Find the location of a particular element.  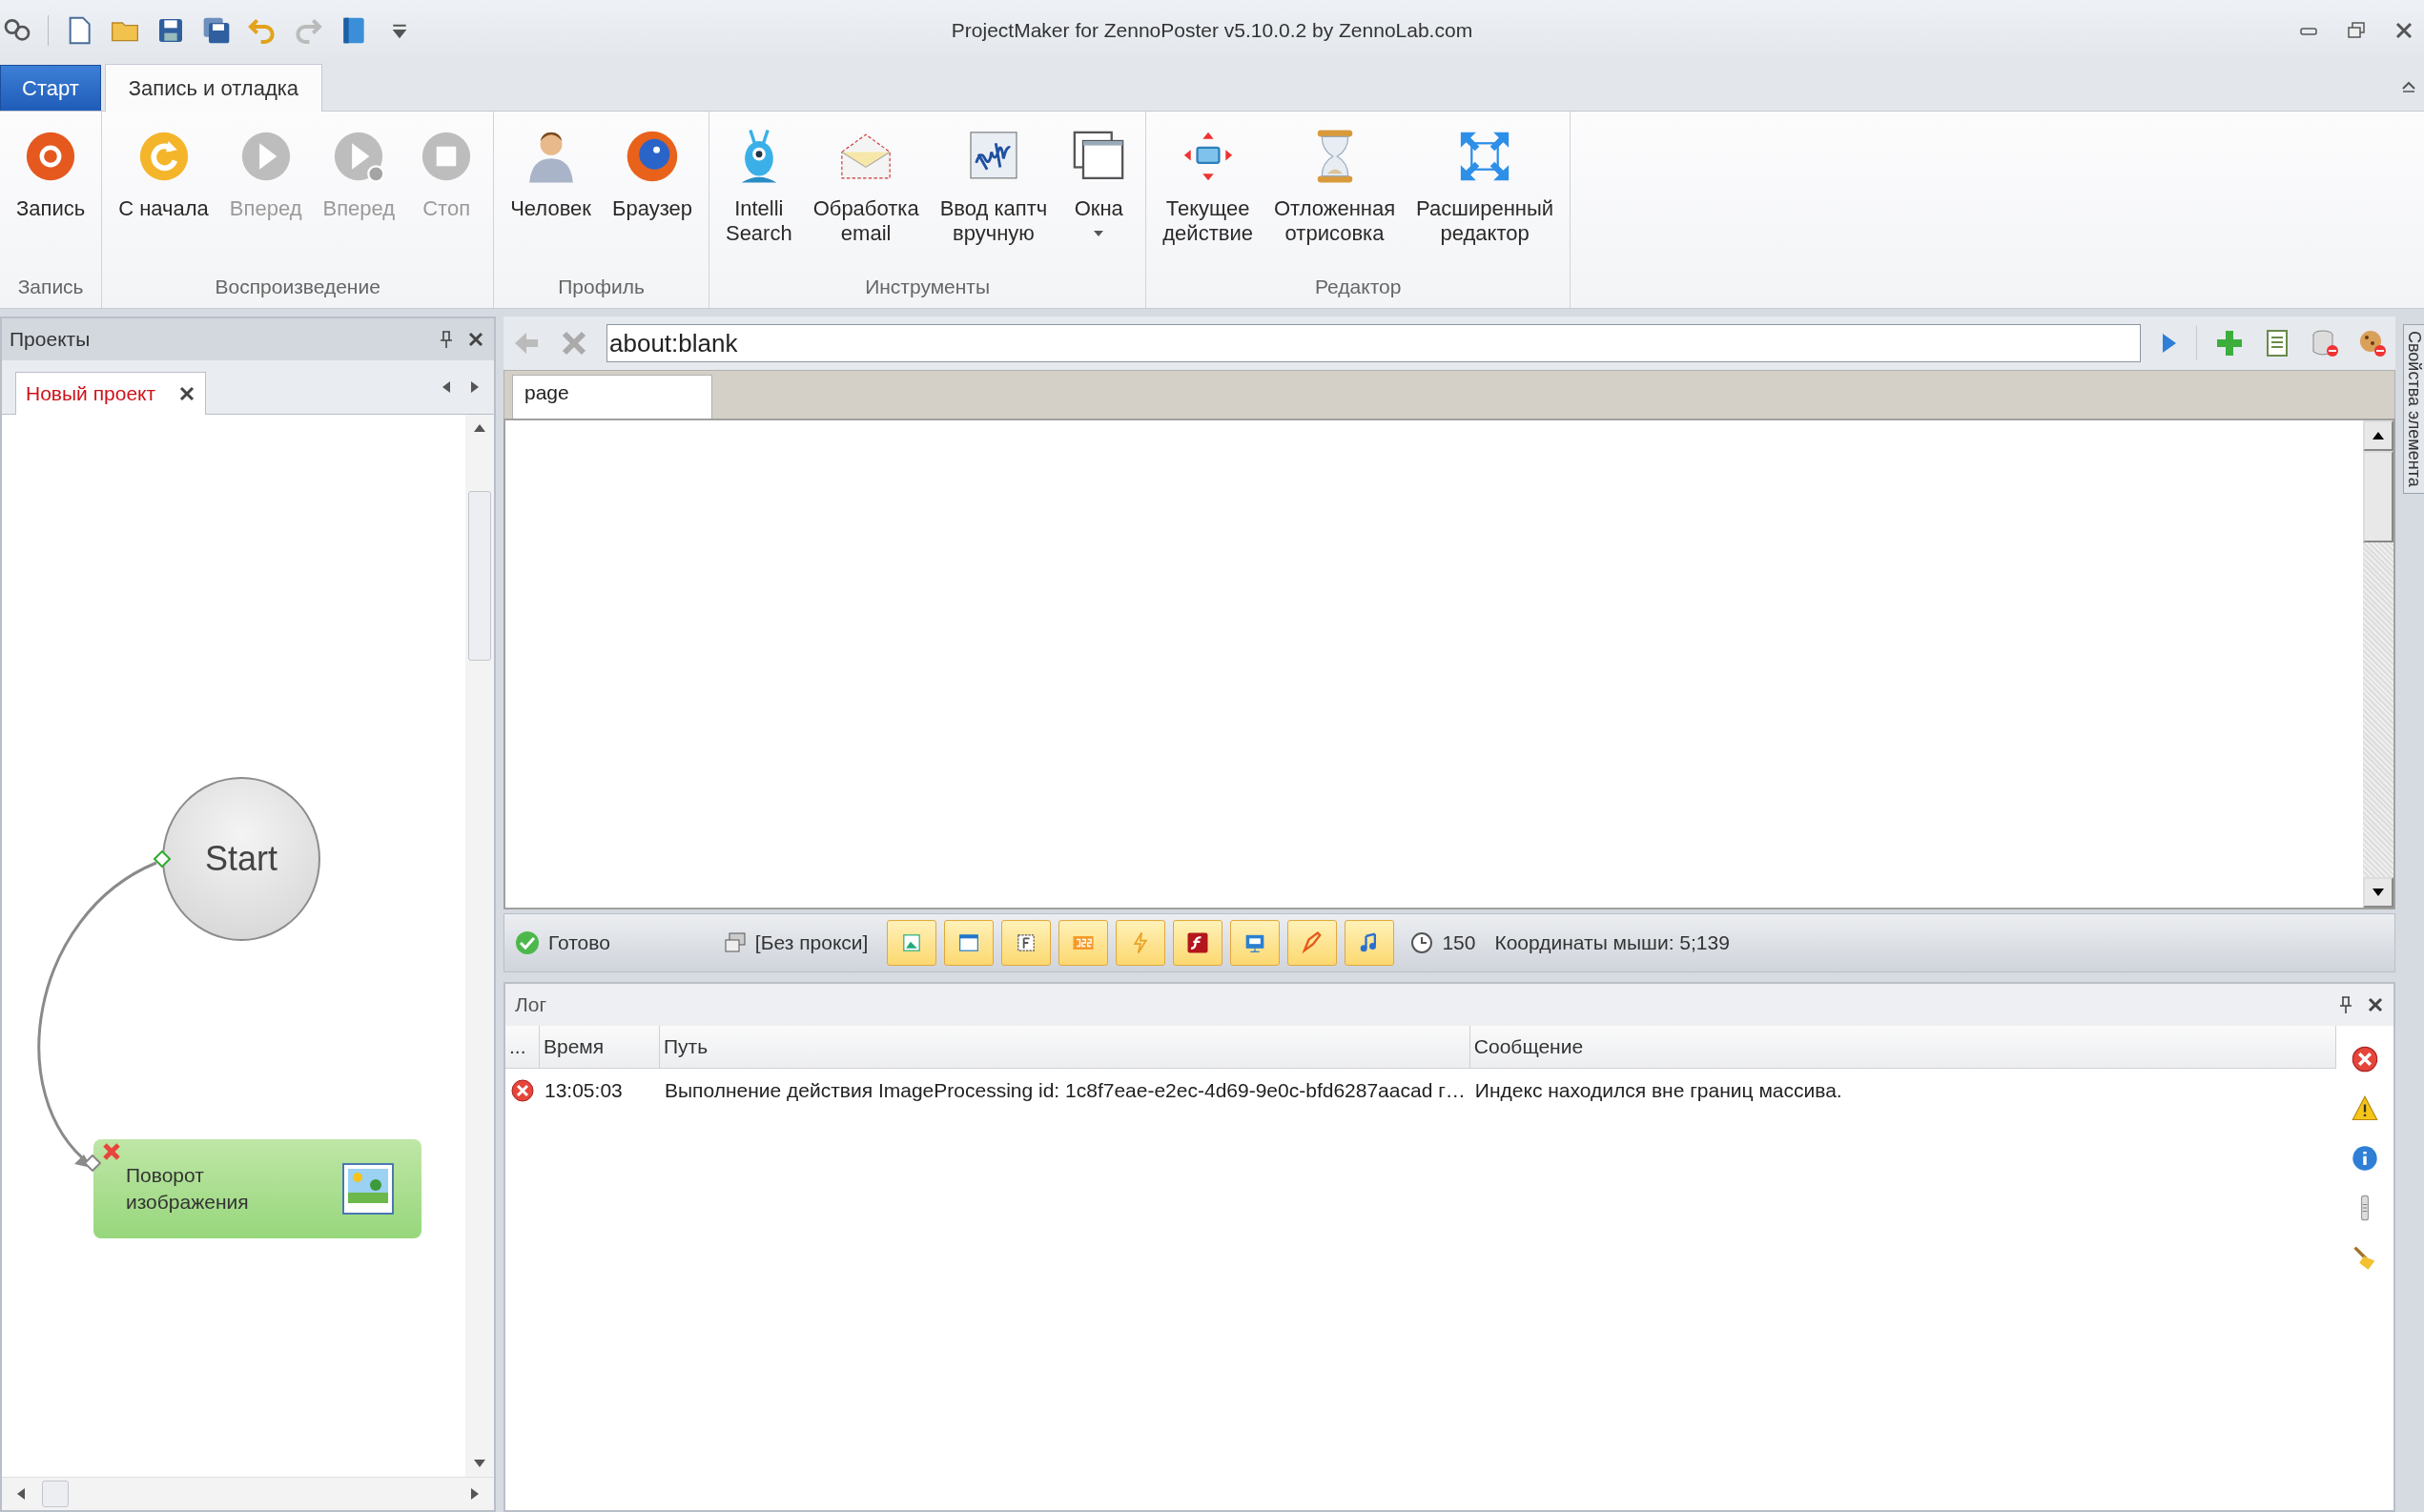

column-header: Сообщение is located at coordinates (1902, 1047).